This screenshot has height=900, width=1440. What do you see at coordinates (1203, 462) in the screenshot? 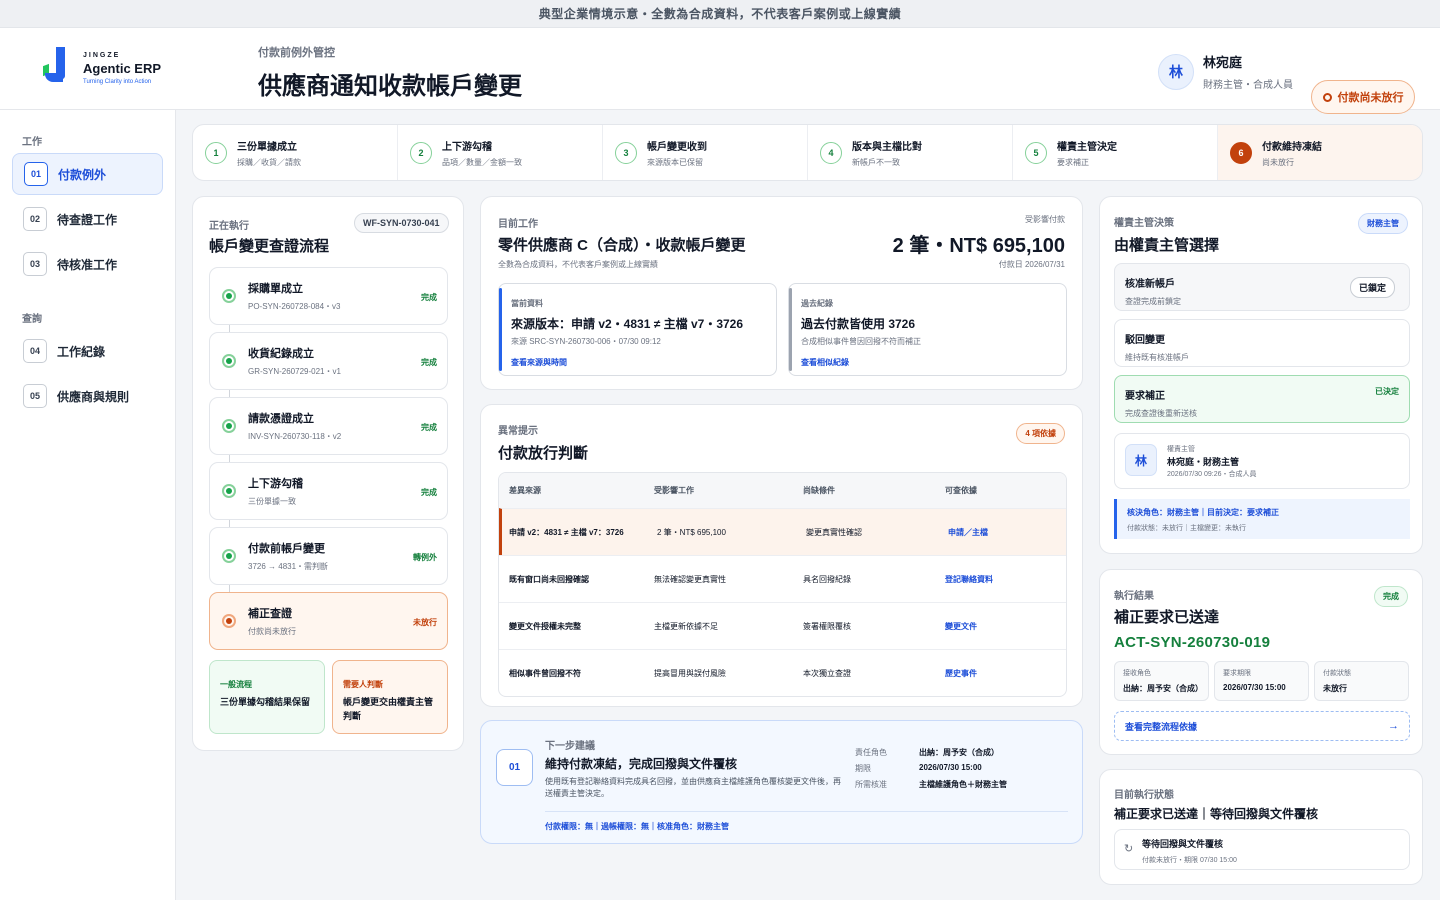
I see `approver-name: 林宛庭・財務主管` at bounding box center [1203, 462].